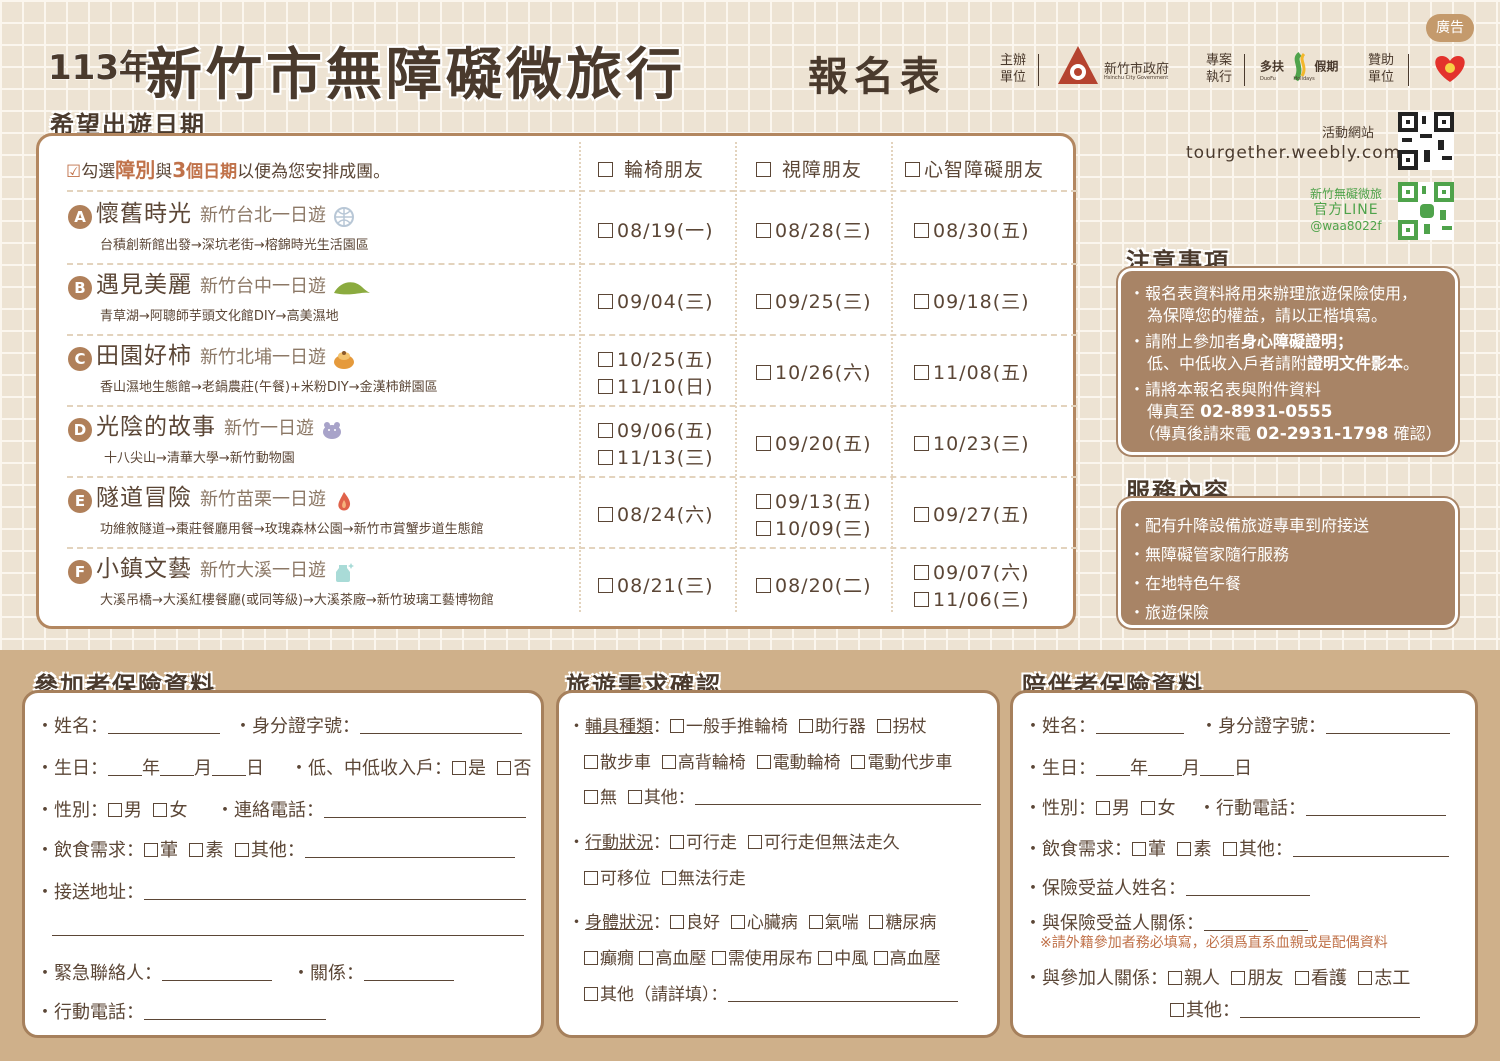  I want to click on website-qr-code, so click(1426, 141).